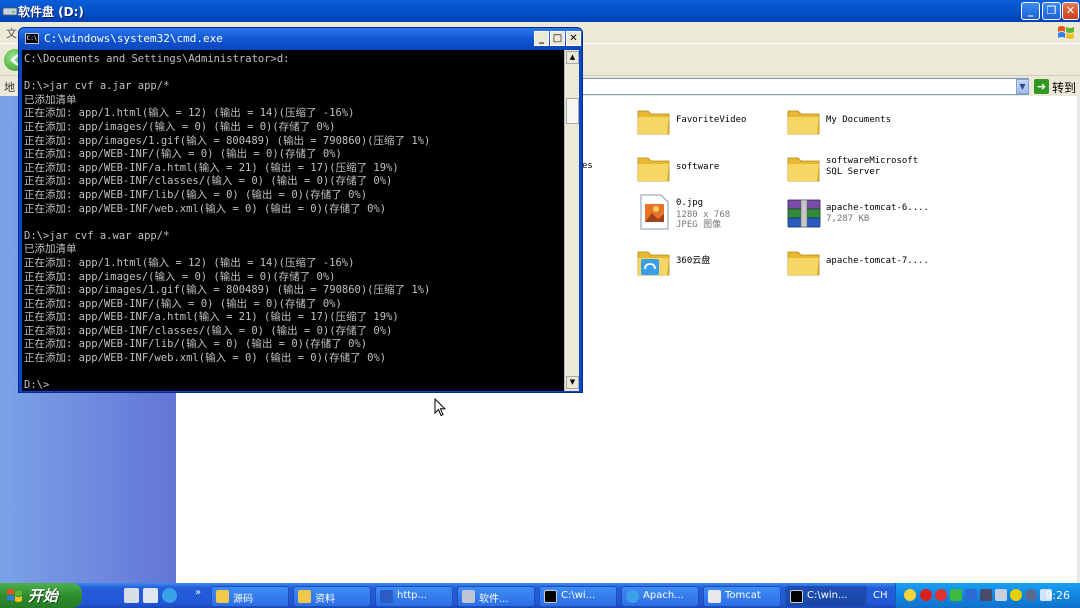 The width and height of the screenshot is (1080, 608). Describe the element at coordinates (690, 203) in the screenshot. I see `file-name: 0.jpg` at that location.